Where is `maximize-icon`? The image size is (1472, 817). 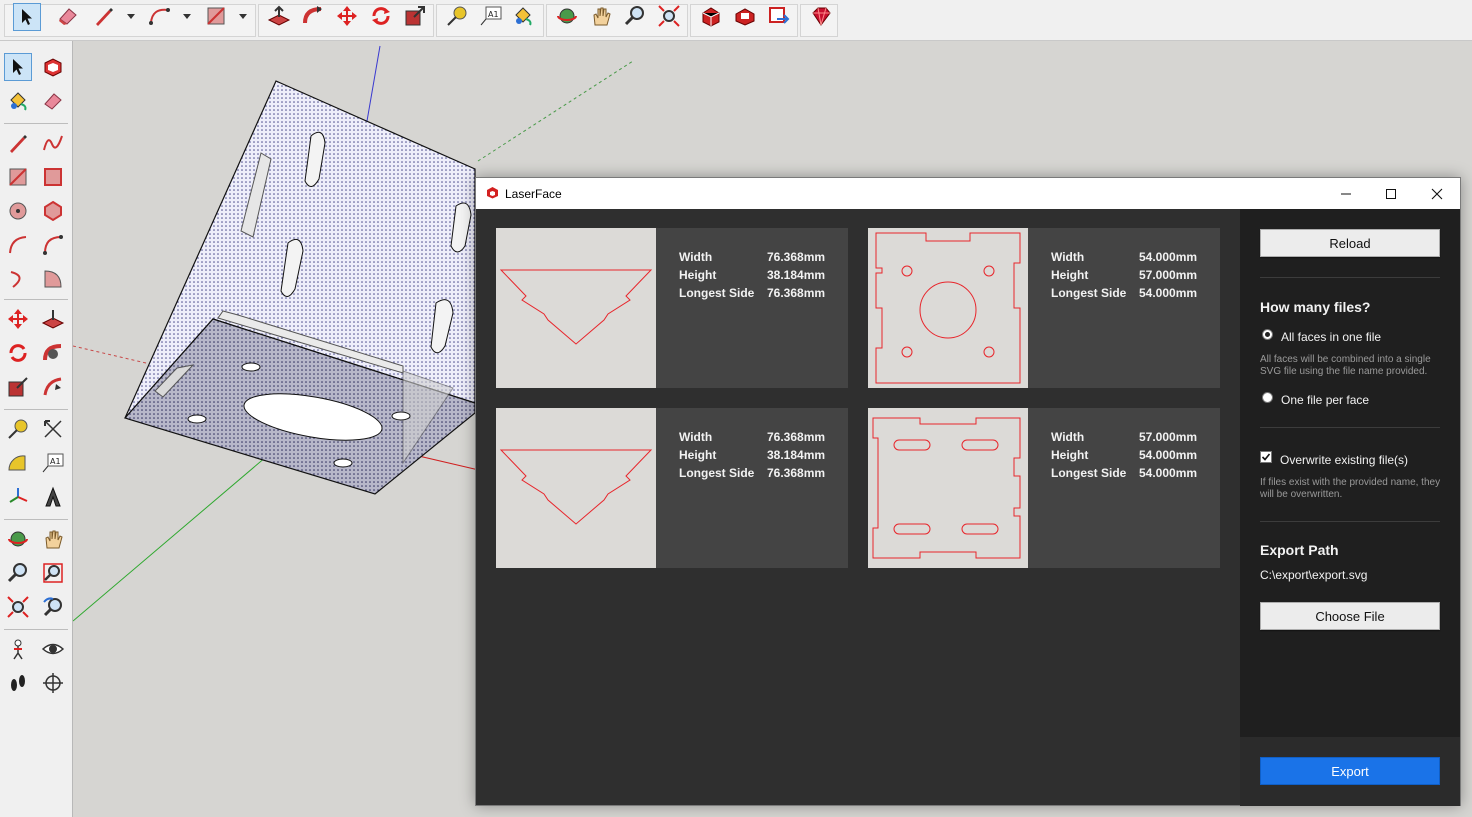
maximize-icon is located at coordinates (1391, 193).